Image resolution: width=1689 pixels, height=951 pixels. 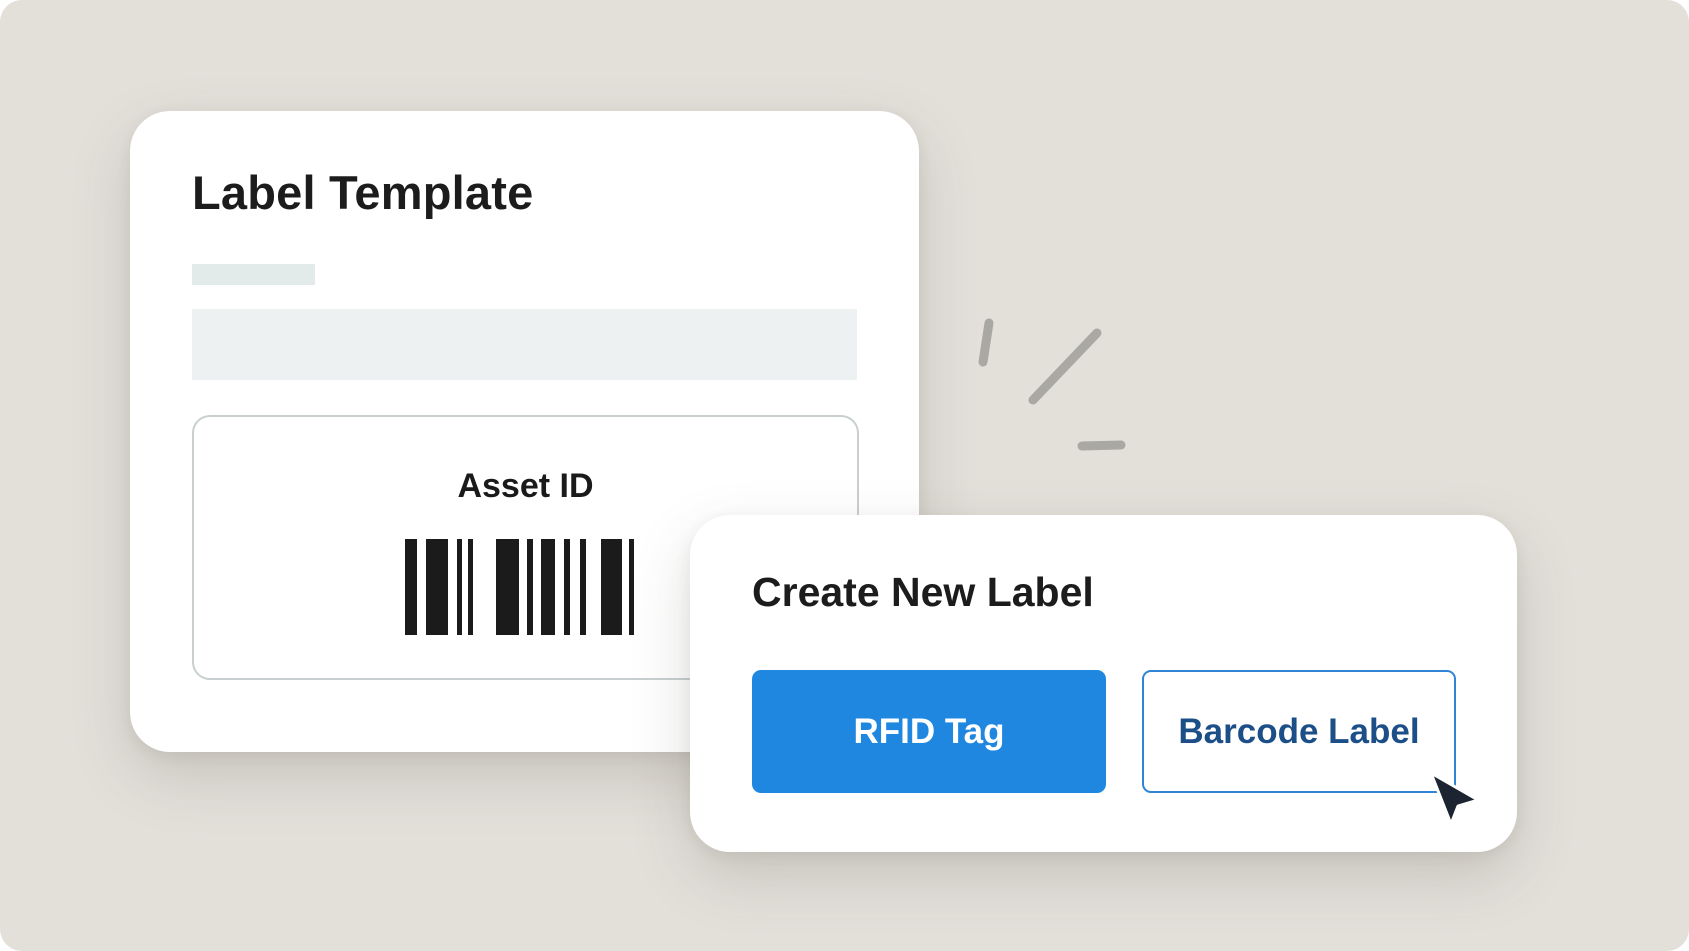 I want to click on click-sparkle-icon, so click(x=1052, y=384).